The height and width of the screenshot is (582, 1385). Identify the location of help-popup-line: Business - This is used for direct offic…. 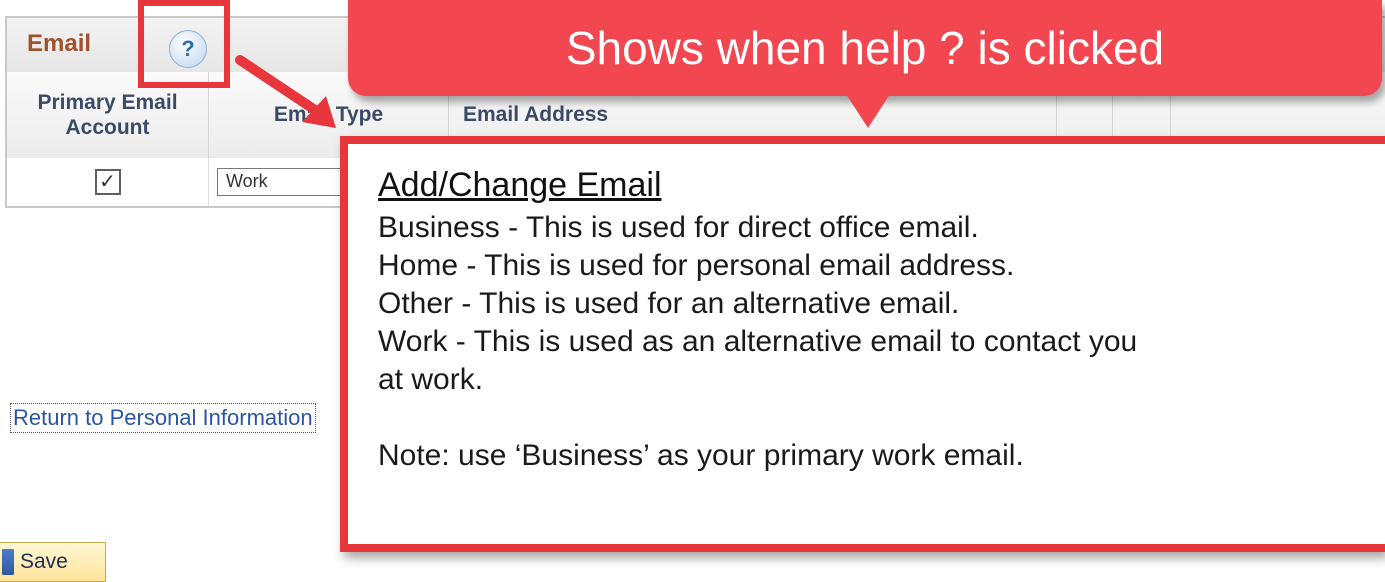
(678, 227).